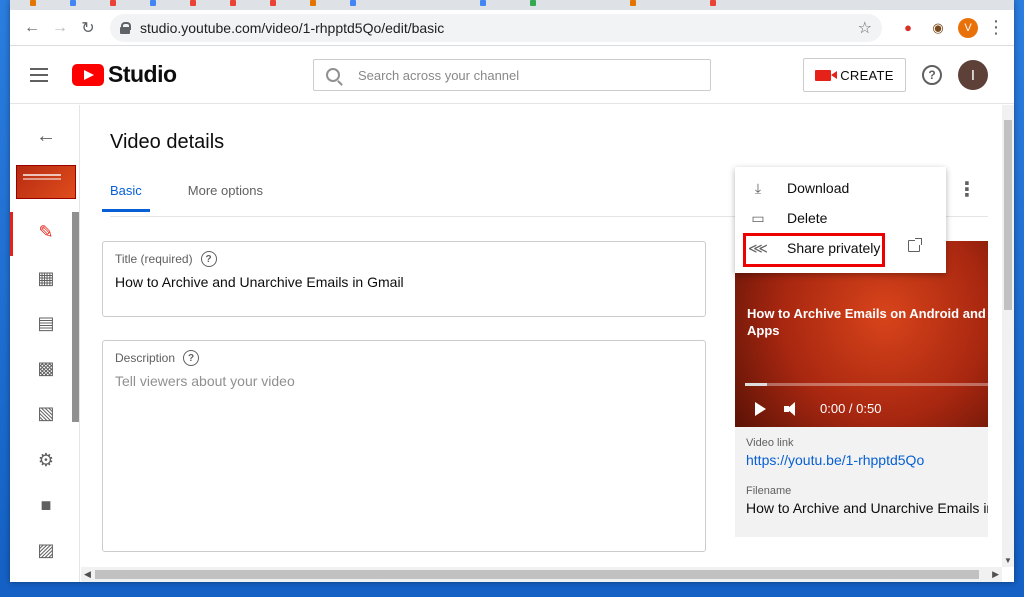 This screenshot has height=597, width=1024. Describe the element at coordinates (938, 28) in the screenshot. I see `cookie-extension-icon: ◉` at that location.